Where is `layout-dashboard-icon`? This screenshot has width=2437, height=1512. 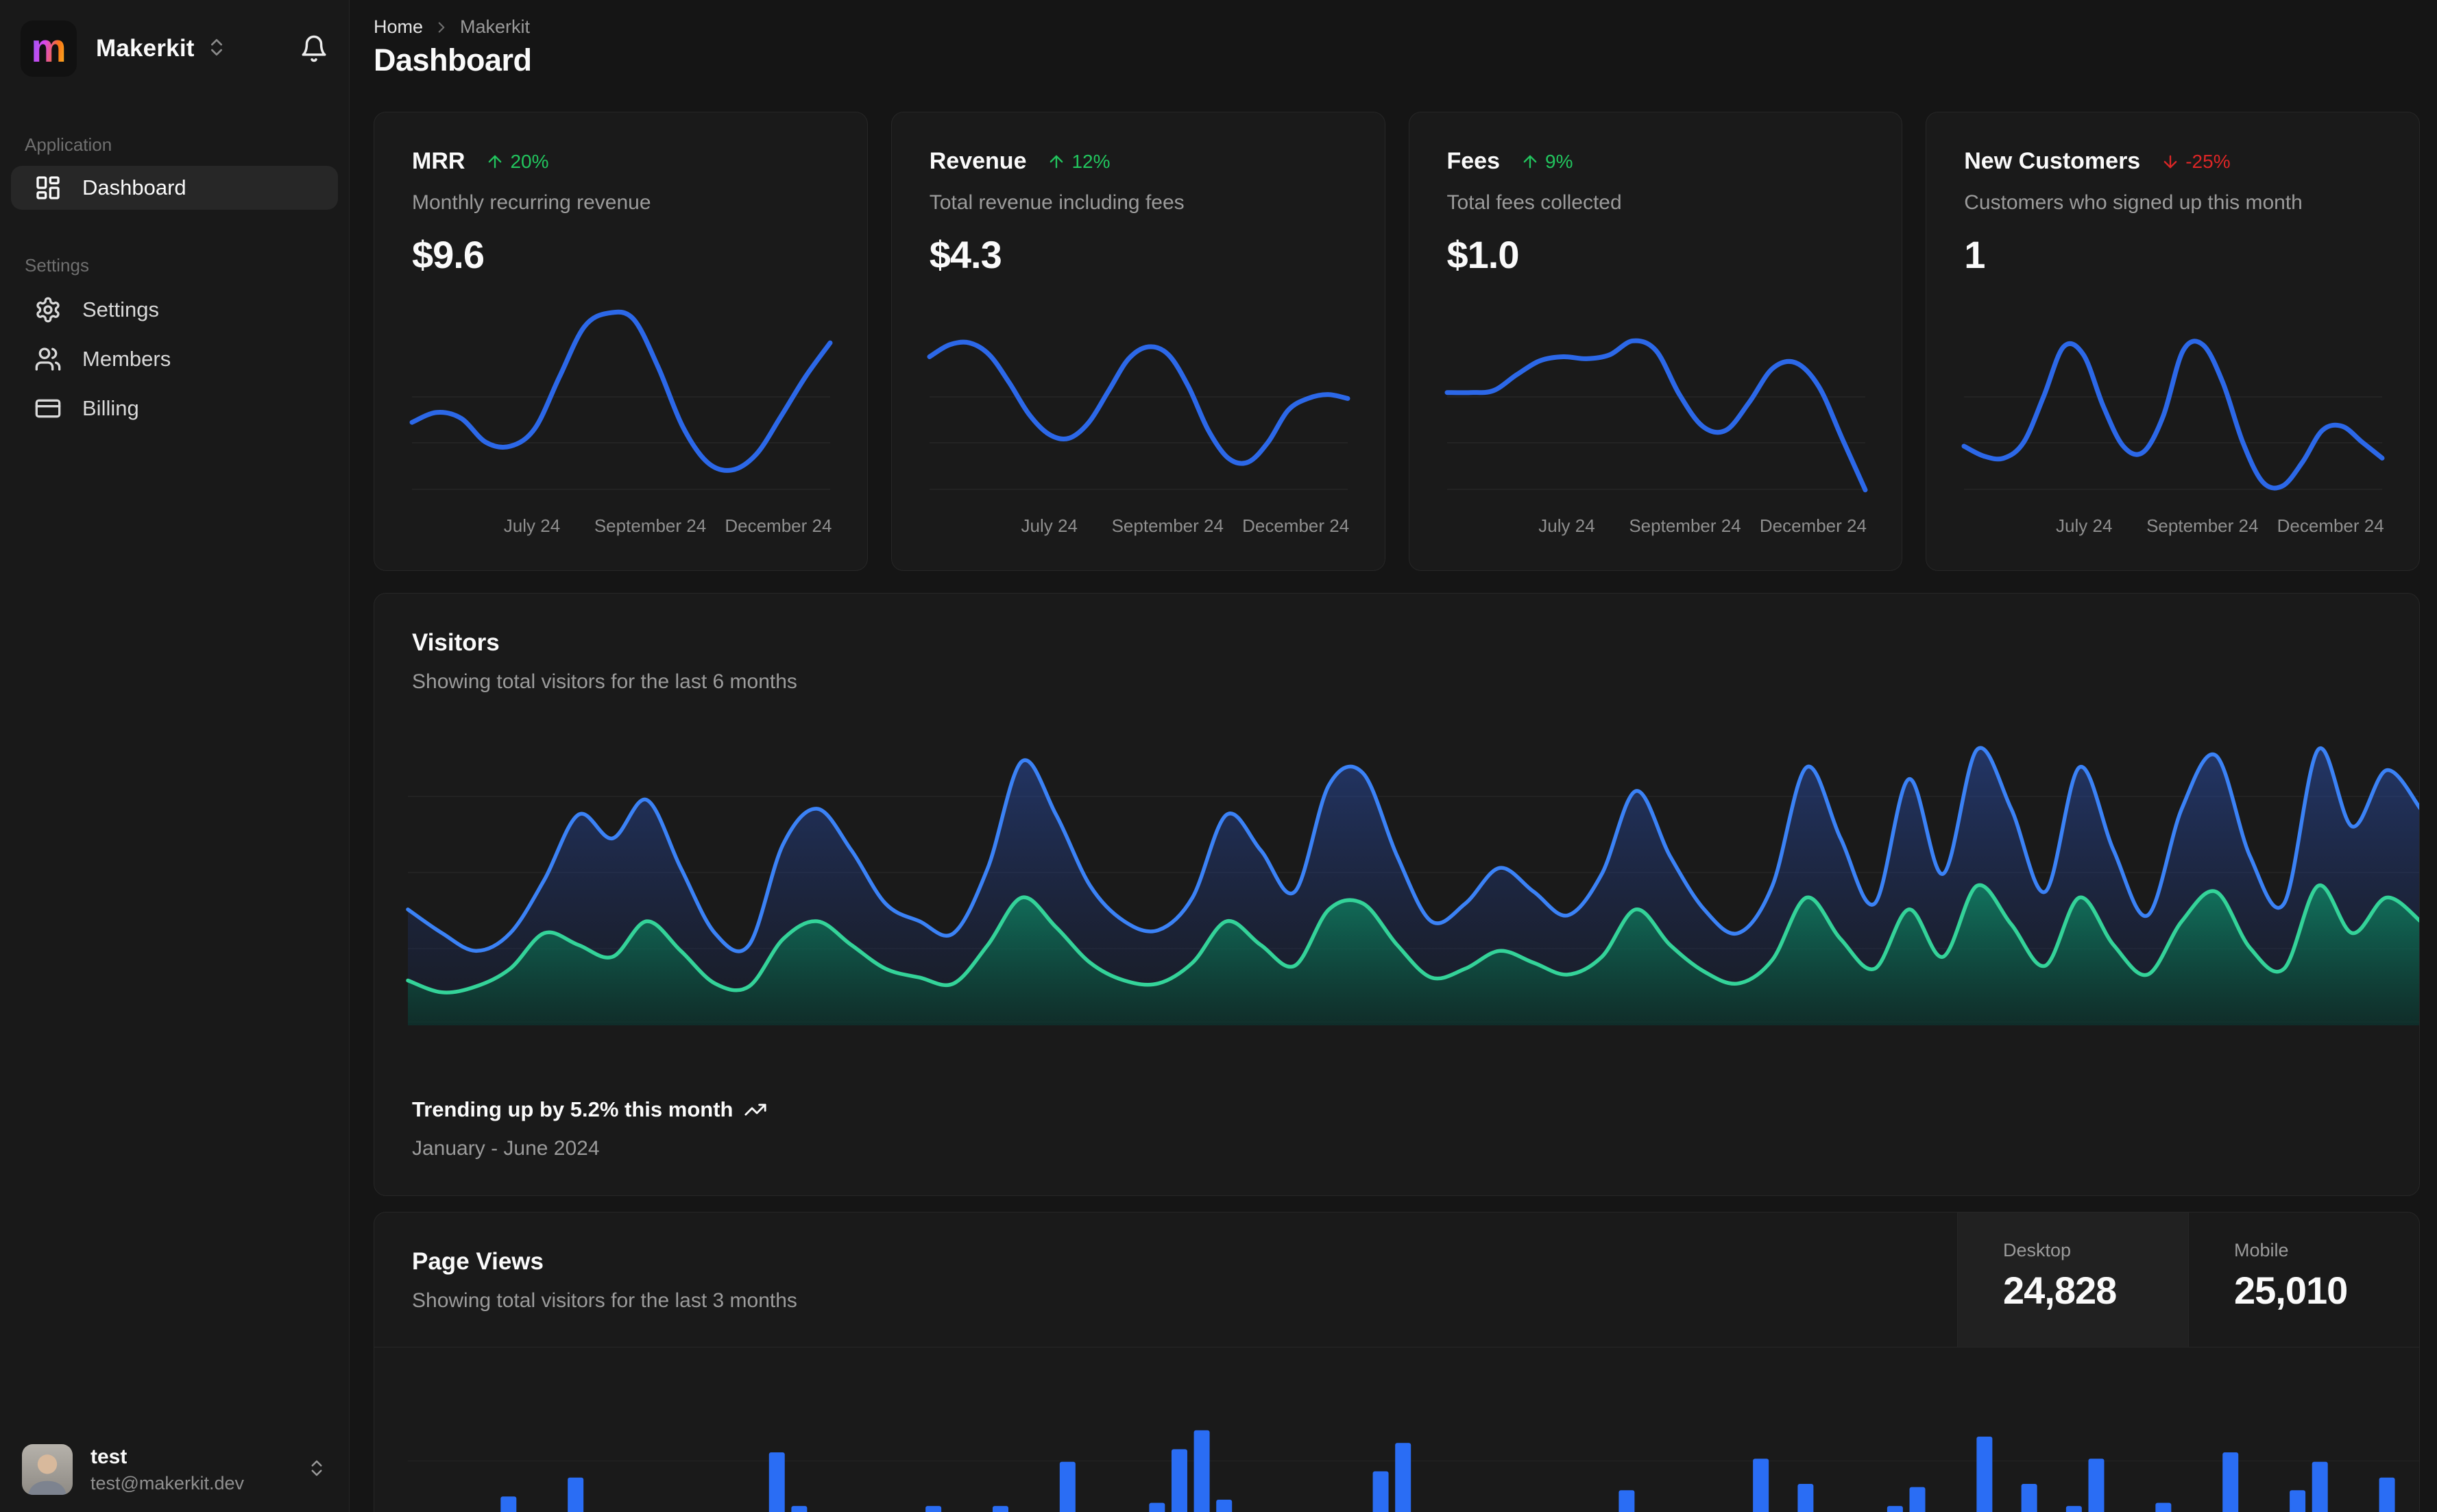 layout-dashboard-icon is located at coordinates (48, 188).